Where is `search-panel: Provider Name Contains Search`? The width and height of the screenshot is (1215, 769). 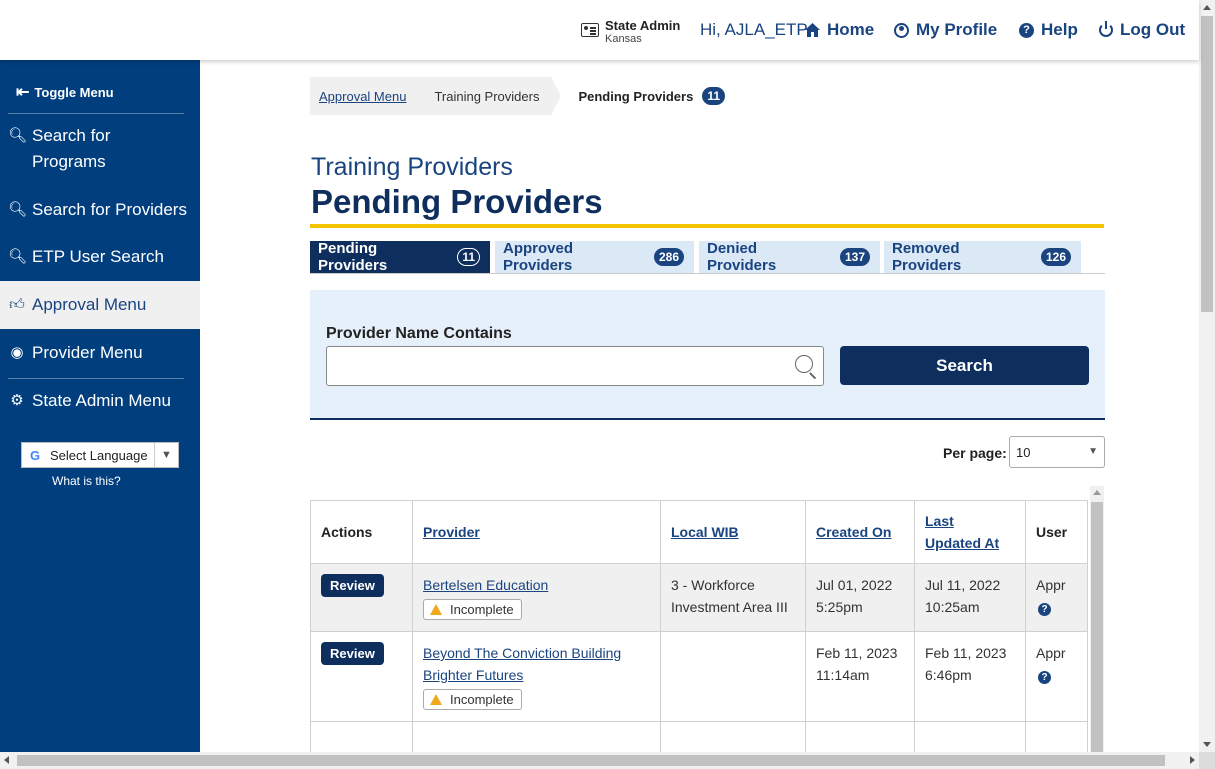 search-panel: Provider Name Contains Search is located at coordinates (707, 355).